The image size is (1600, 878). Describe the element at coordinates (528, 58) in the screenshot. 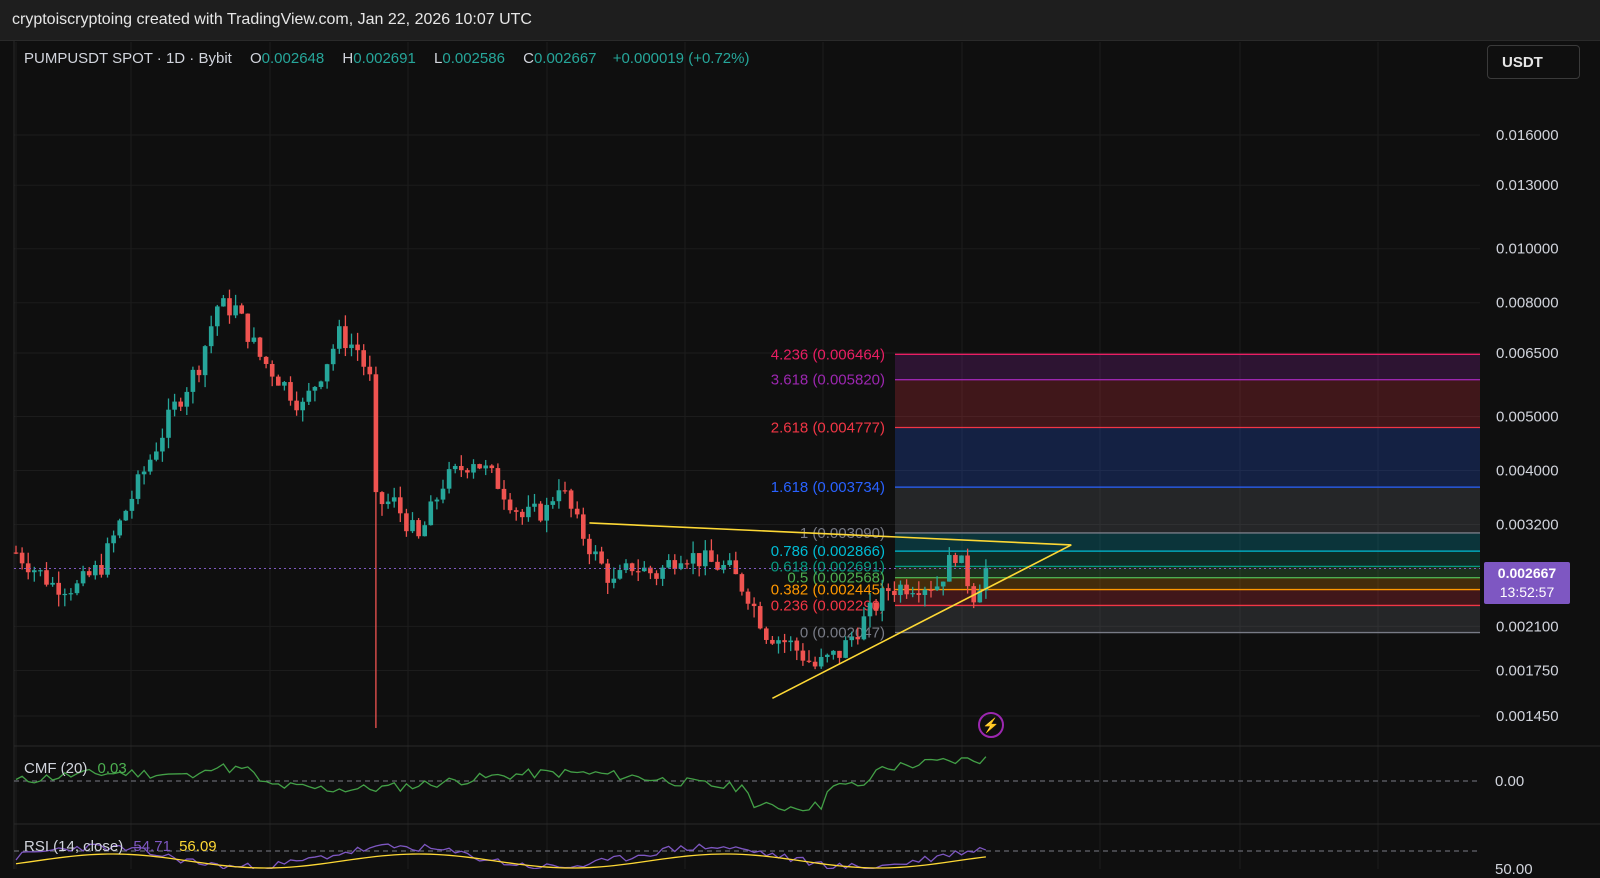

I see `close-label: C` at that location.